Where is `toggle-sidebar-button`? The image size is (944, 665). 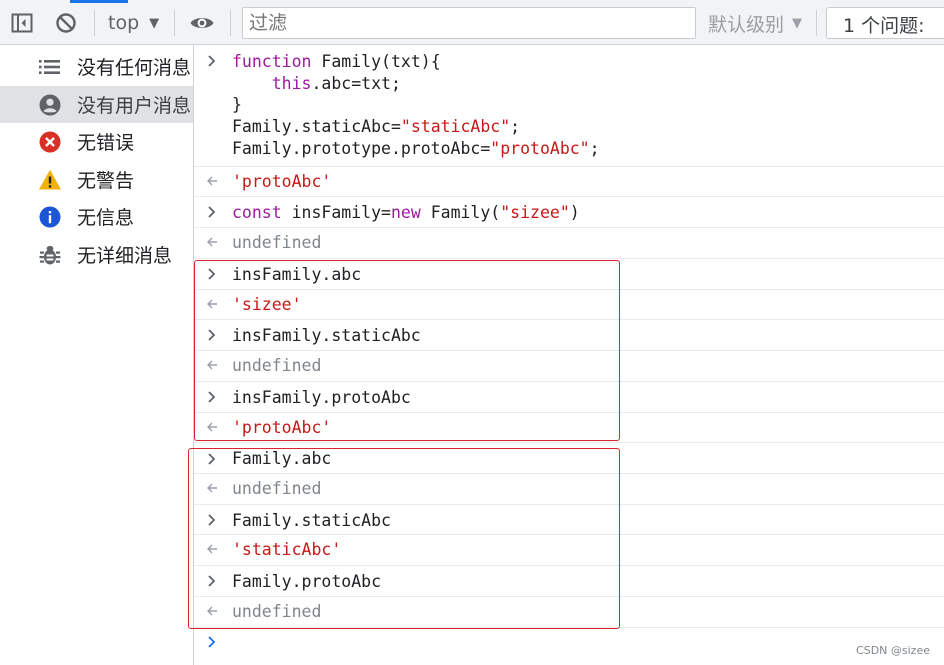
toggle-sidebar-button is located at coordinates (22, 23).